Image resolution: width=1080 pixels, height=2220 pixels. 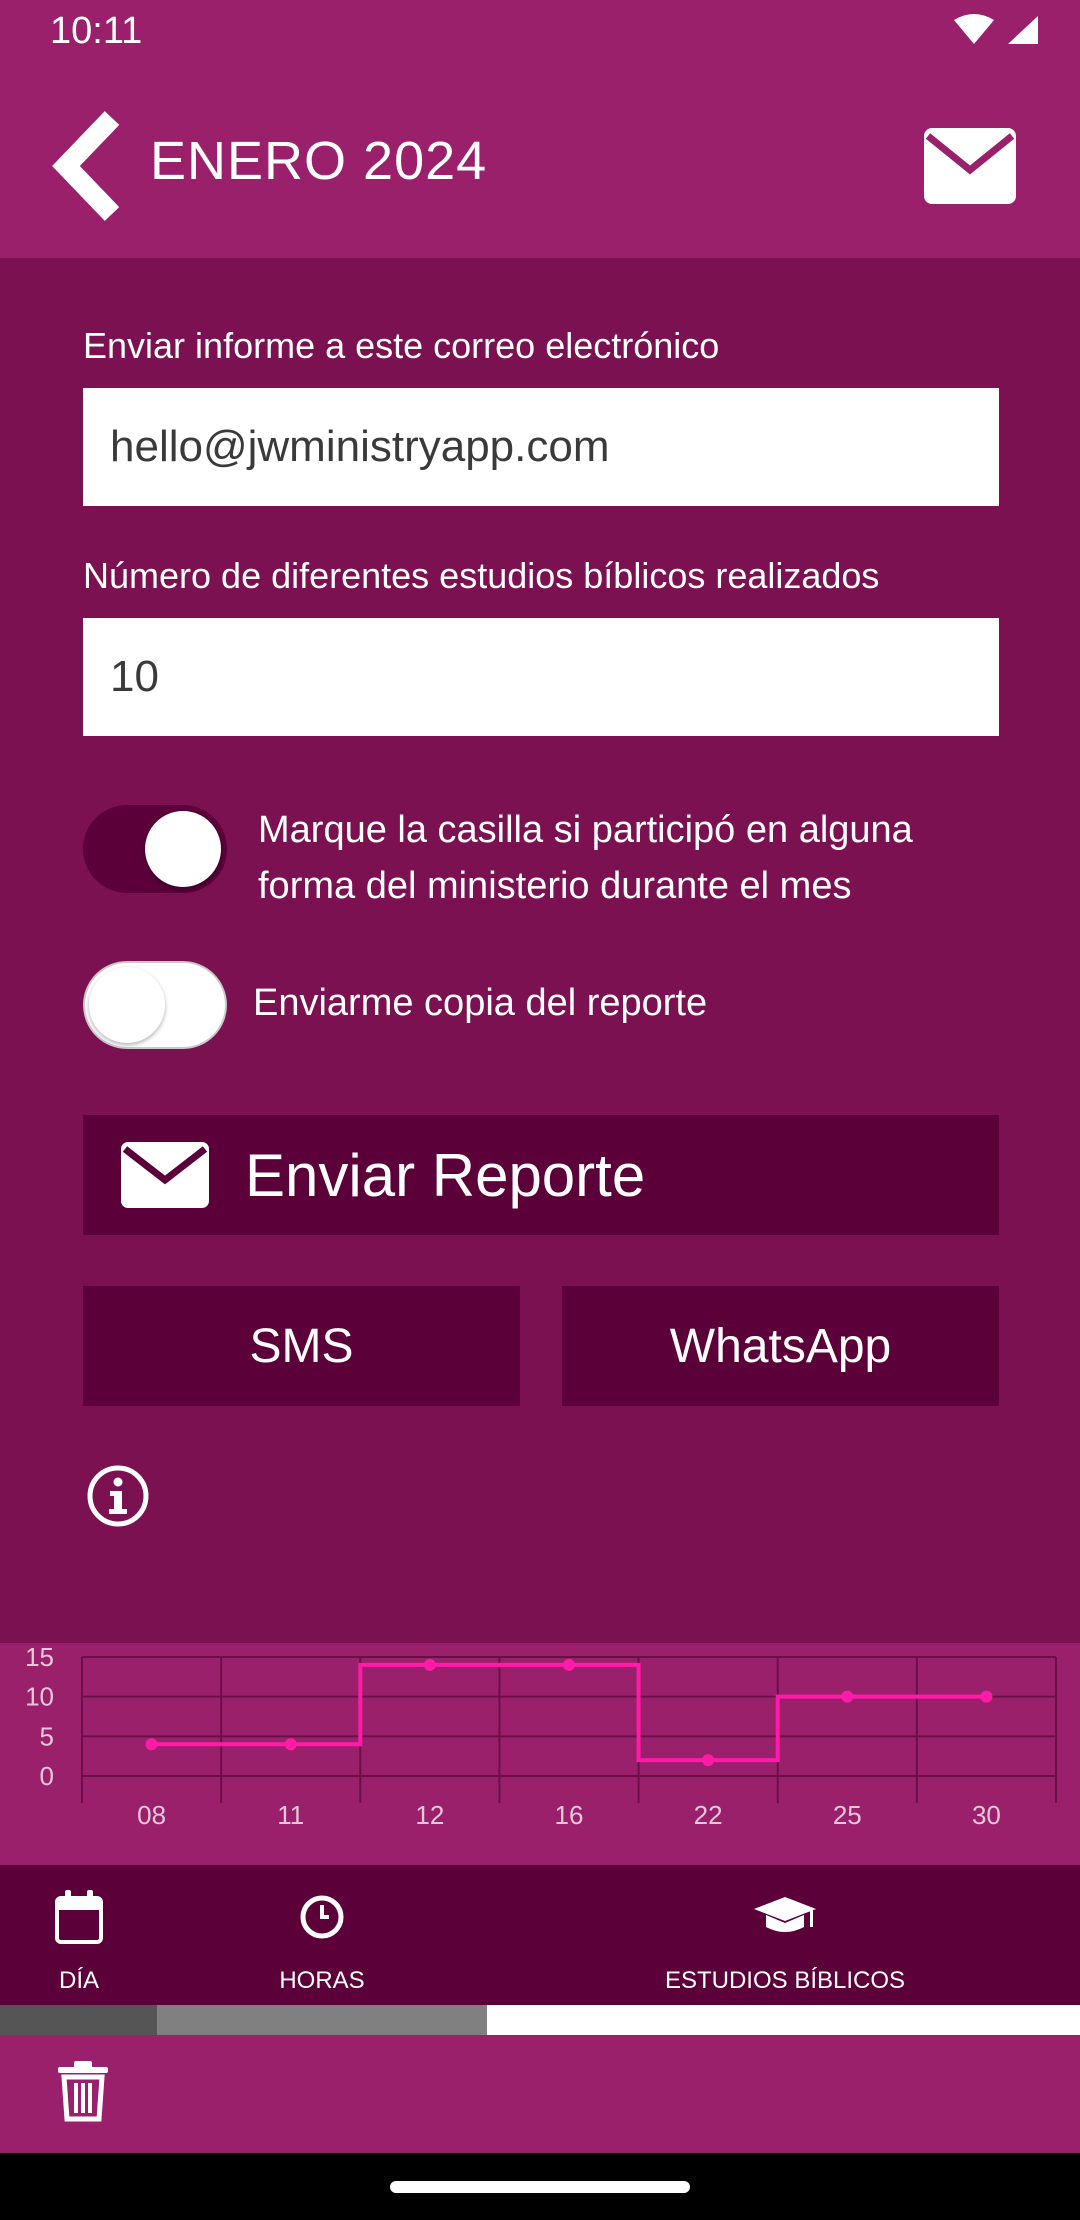 What do you see at coordinates (540, 1935) in the screenshot?
I see `bottom-nav: DÍA HORAS ESTUDIOS BÍBLICOS` at bounding box center [540, 1935].